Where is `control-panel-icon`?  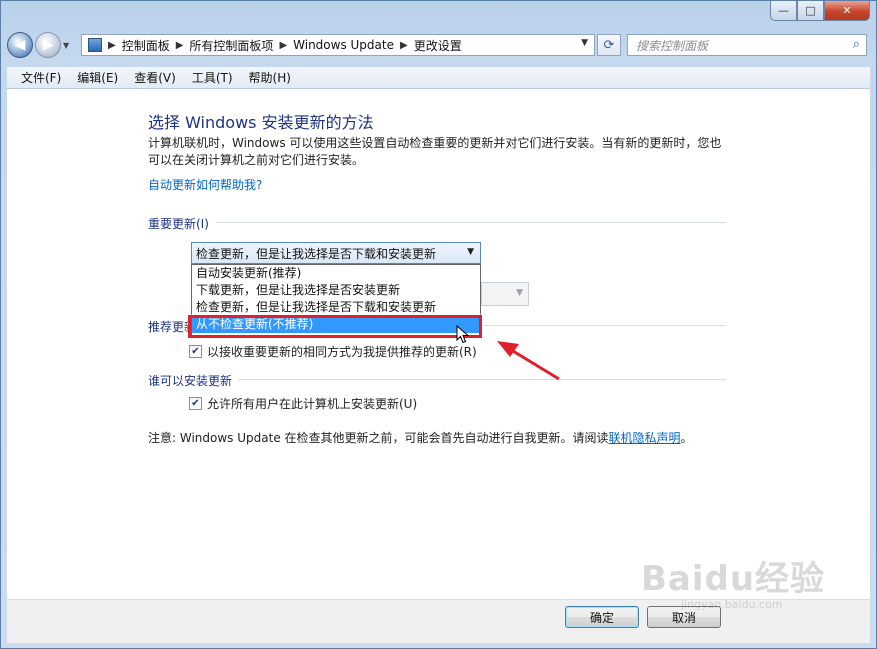 control-panel-icon is located at coordinates (95, 45).